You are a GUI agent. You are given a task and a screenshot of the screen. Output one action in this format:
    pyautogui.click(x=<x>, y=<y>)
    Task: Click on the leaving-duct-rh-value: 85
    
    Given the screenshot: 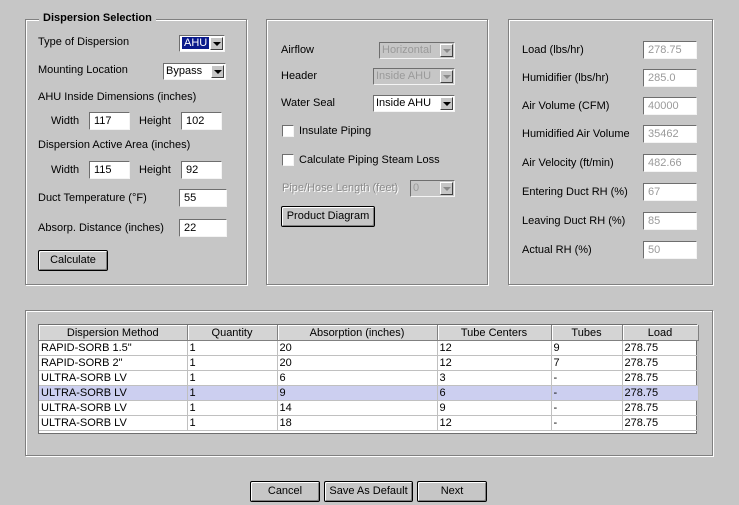 What is the action you would take?
    pyautogui.click(x=670, y=221)
    